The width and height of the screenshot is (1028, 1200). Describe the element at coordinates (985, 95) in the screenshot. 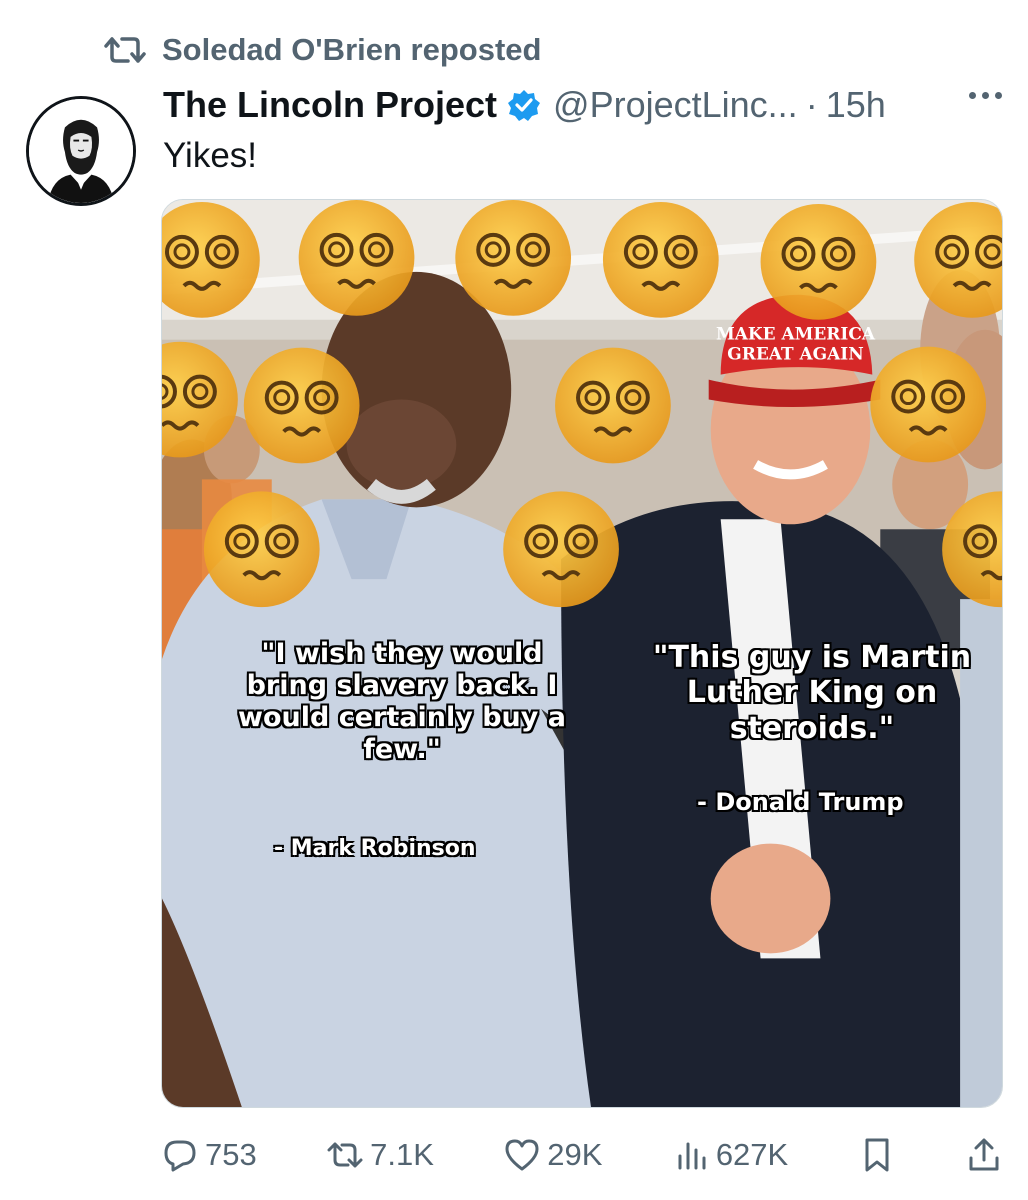

I see `more-options-icon` at that location.